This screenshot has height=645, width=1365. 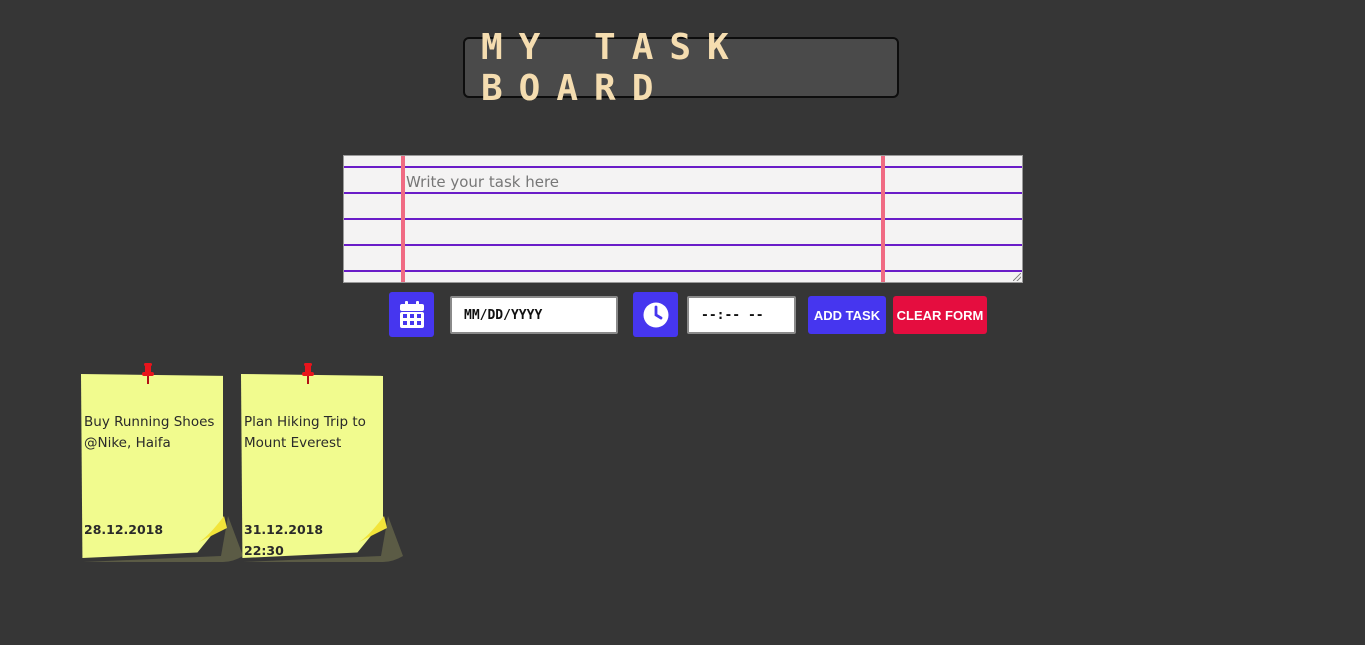 What do you see at coordinates (264, 550) in the screenshot?
I see `note-time: 22:30` at bounding box center [264, 550].